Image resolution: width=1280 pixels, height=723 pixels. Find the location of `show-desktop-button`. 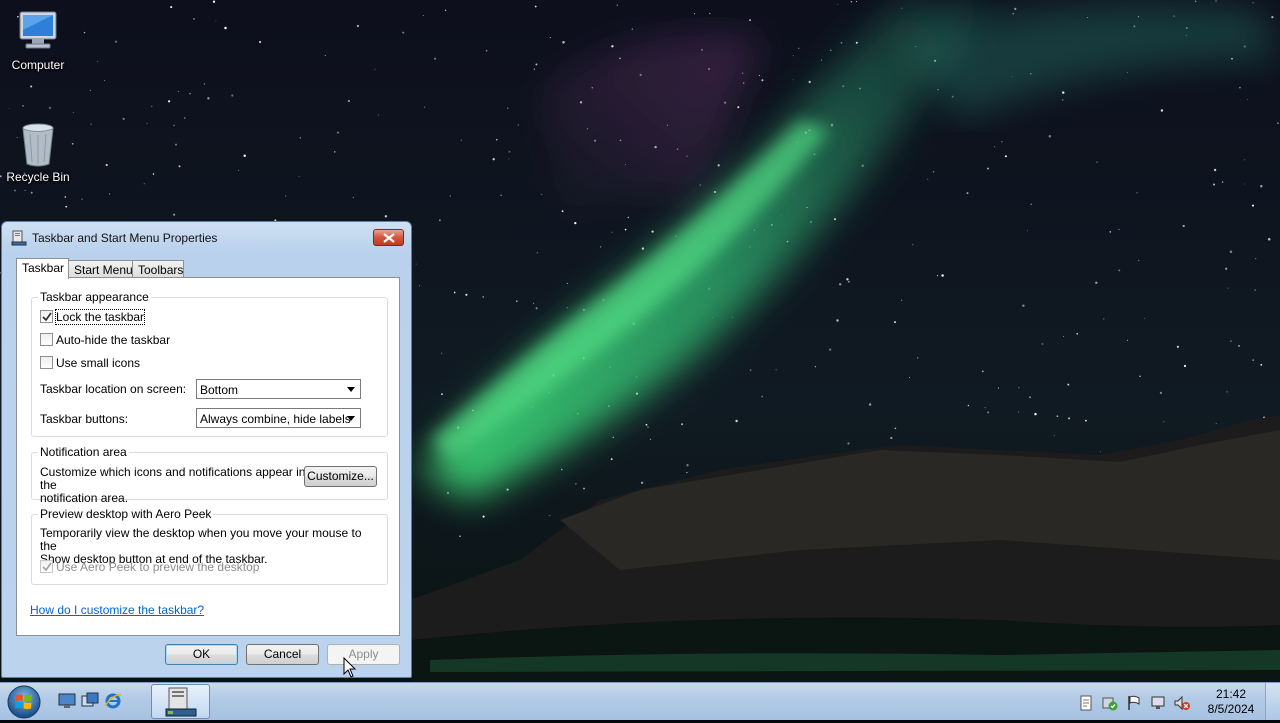

show-desktop-button is located at coordinates (1272, 701).